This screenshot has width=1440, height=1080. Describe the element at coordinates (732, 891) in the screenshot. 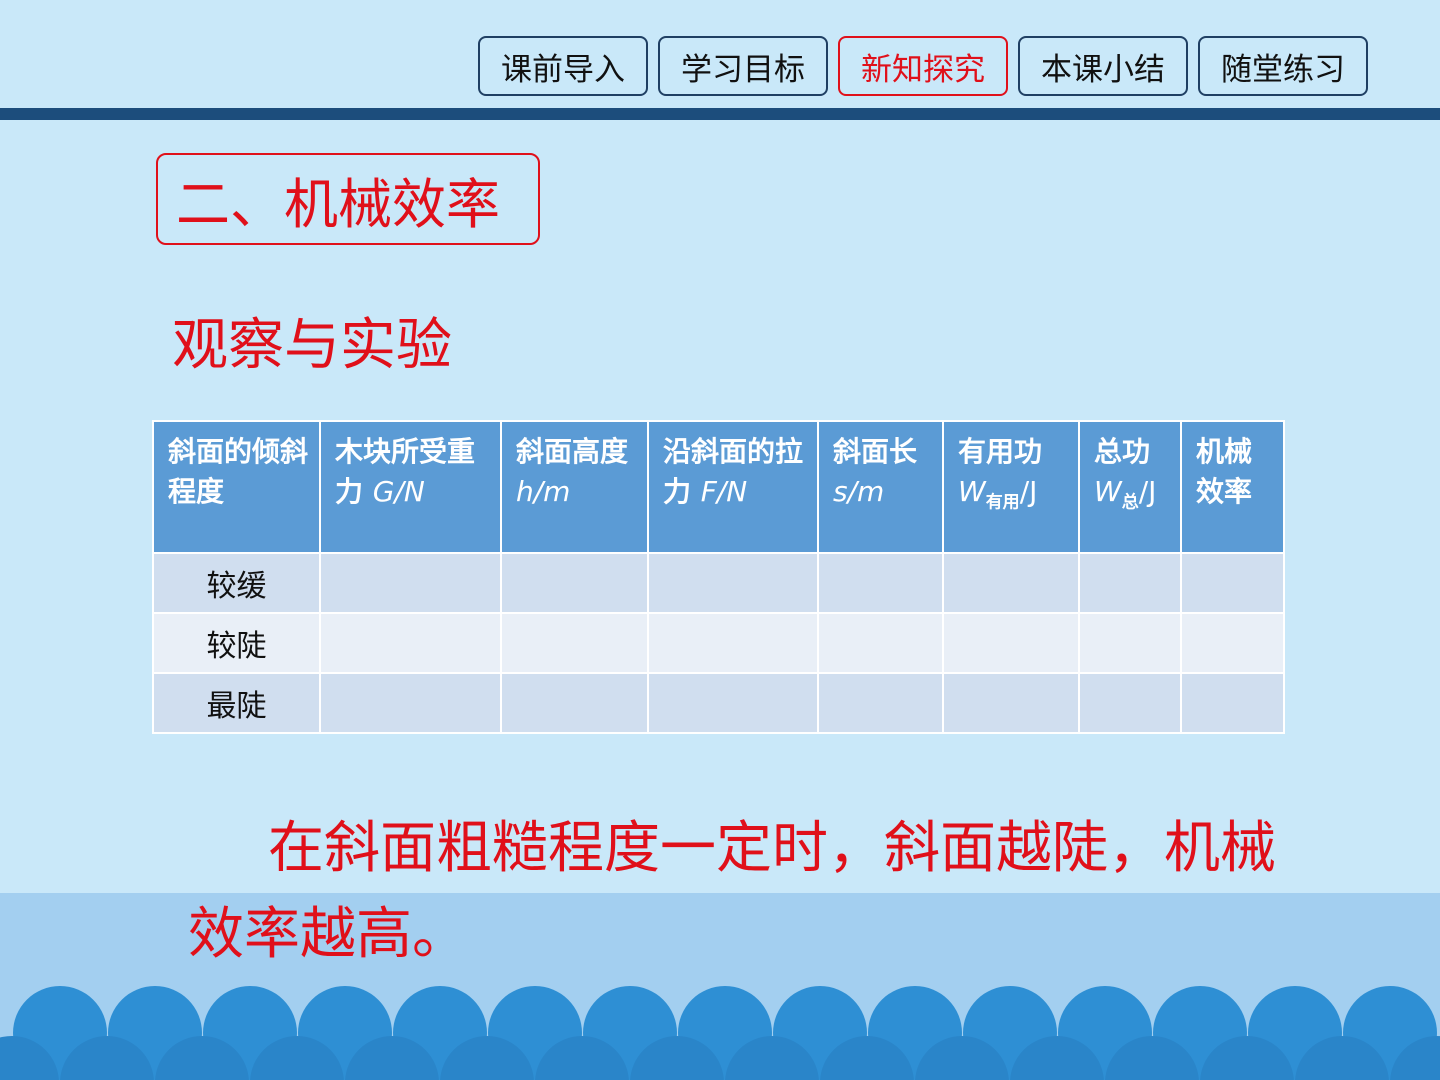

I see `conclusion-text: 在斜面粗糙程度一定时，斜面越陡，机械效率越高。` at that location.